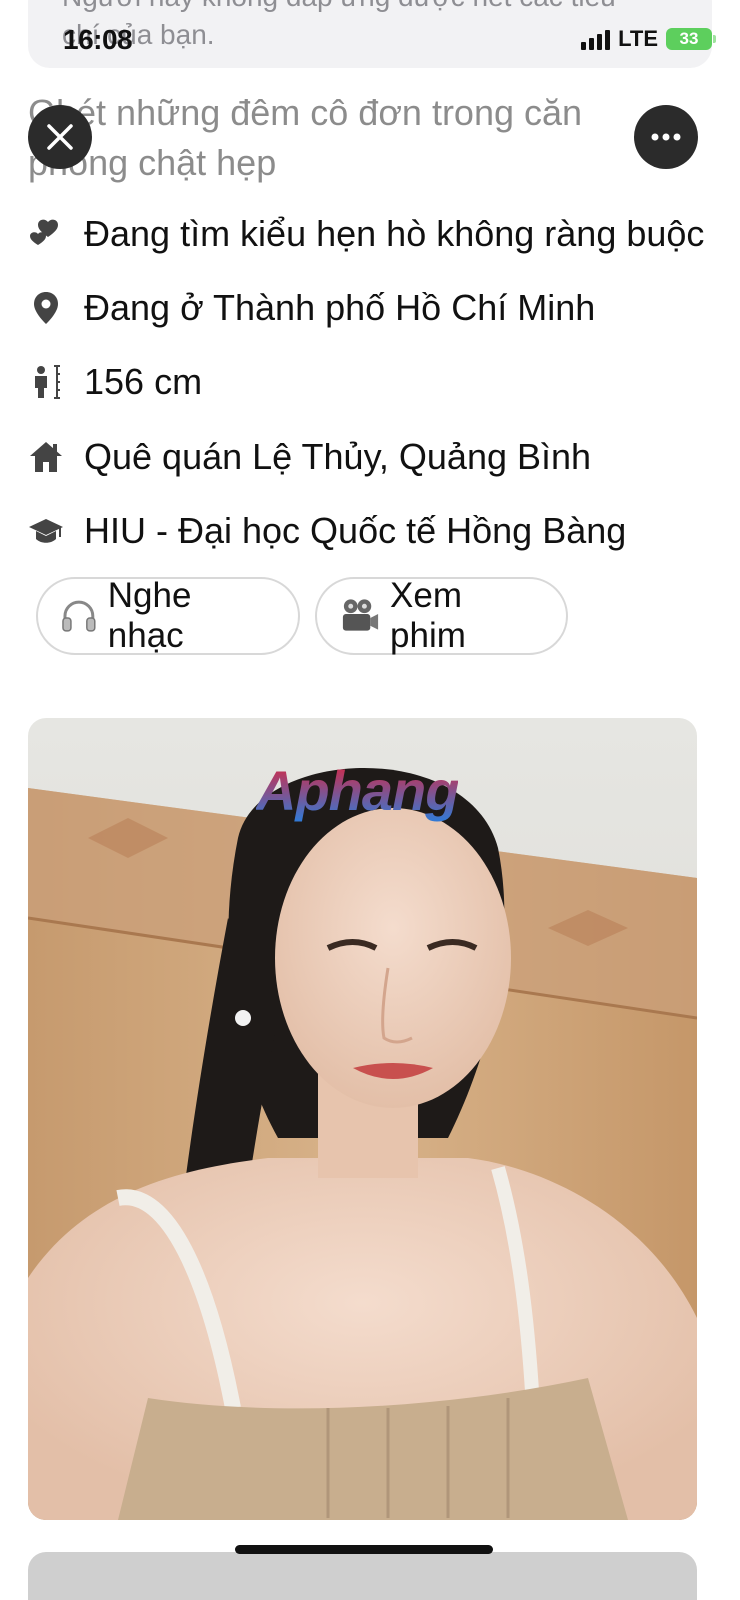 The height and width of the screenshot is (1600, 740). I want to click on network-label: LTE, so click(638, 38).